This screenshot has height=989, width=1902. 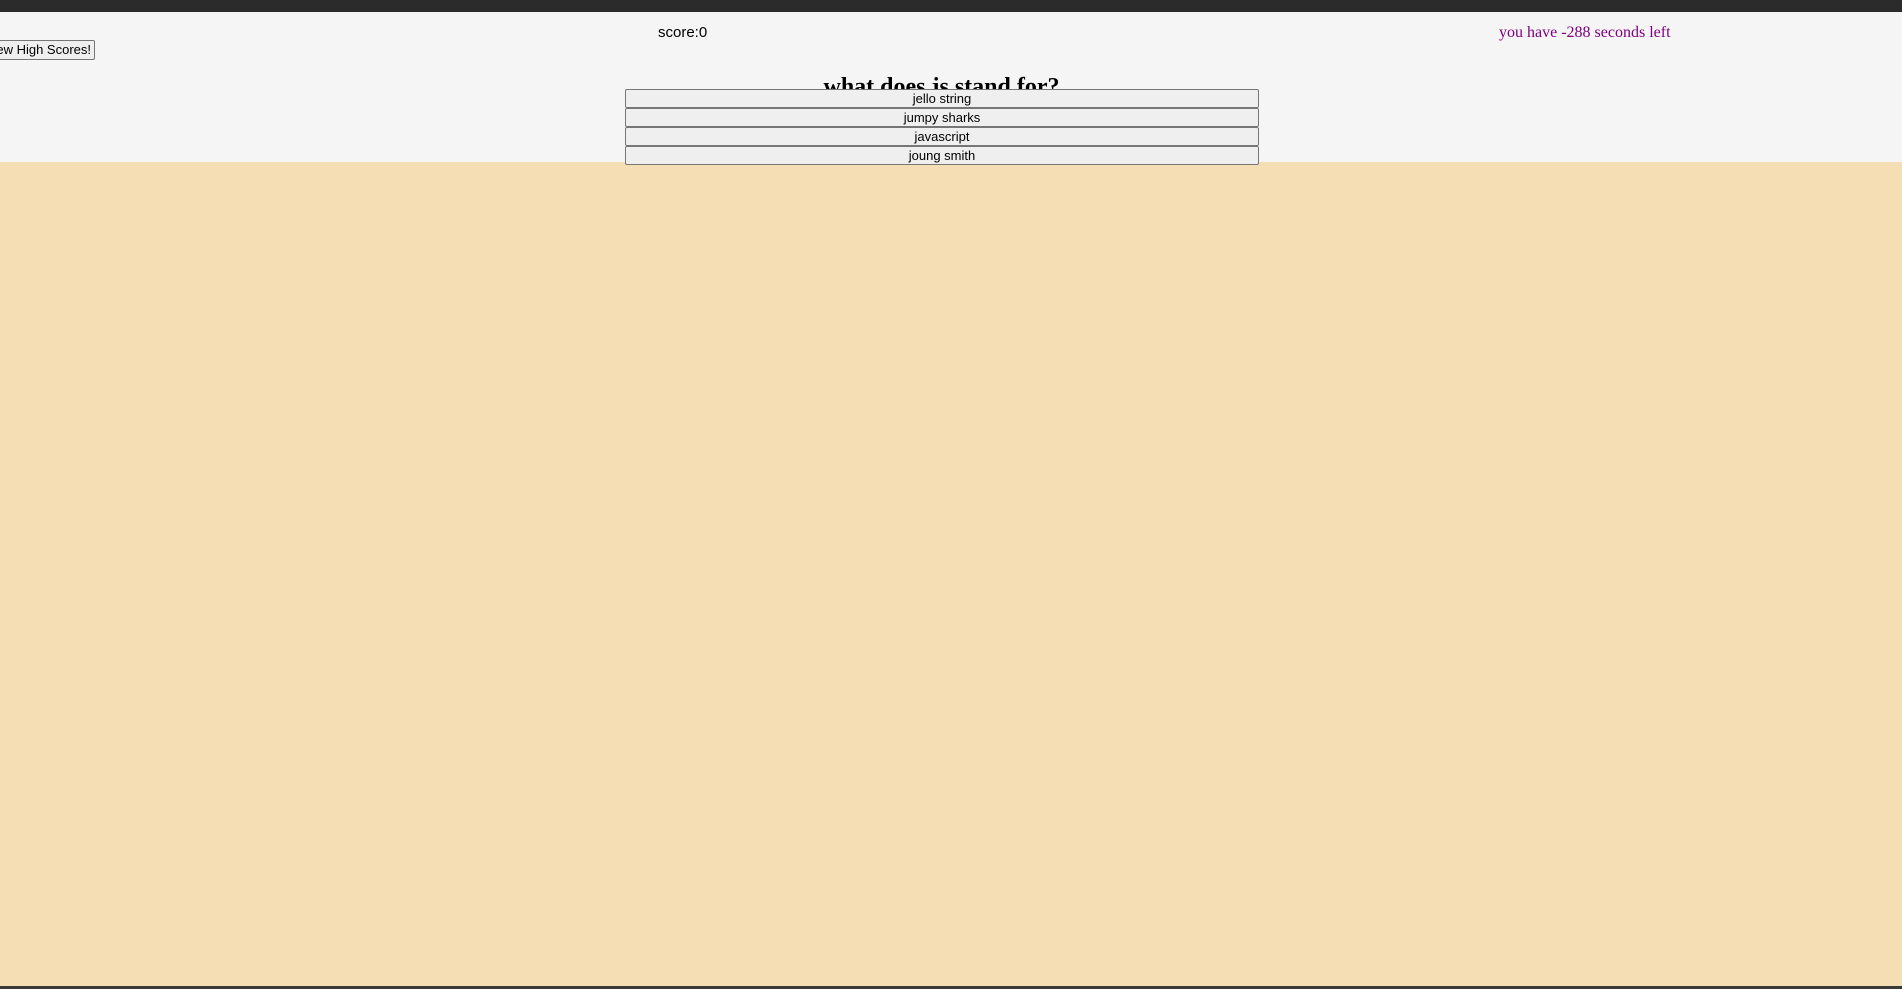 What do you see at coordinates (1585, 32) in the screenshot?
I see `timer-display: you have -288 seconds left` at bounding box center [1585, 32].